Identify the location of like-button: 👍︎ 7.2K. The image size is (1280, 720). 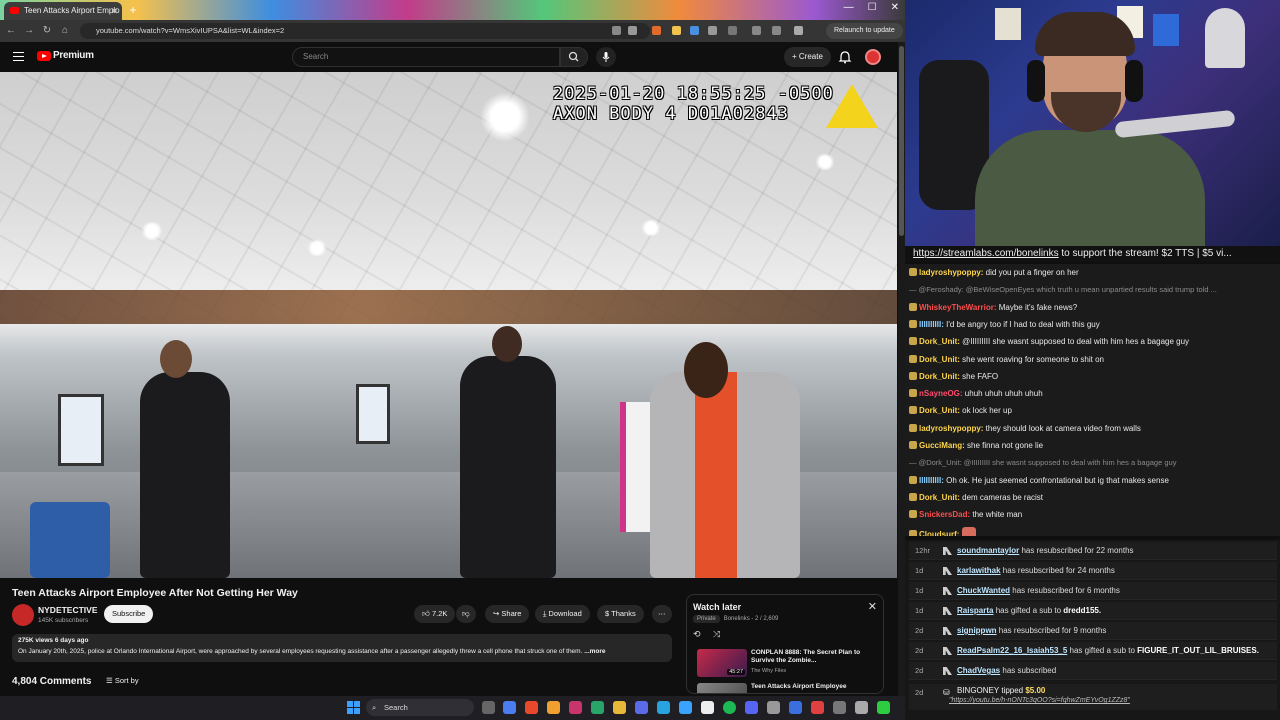
(435, 614).